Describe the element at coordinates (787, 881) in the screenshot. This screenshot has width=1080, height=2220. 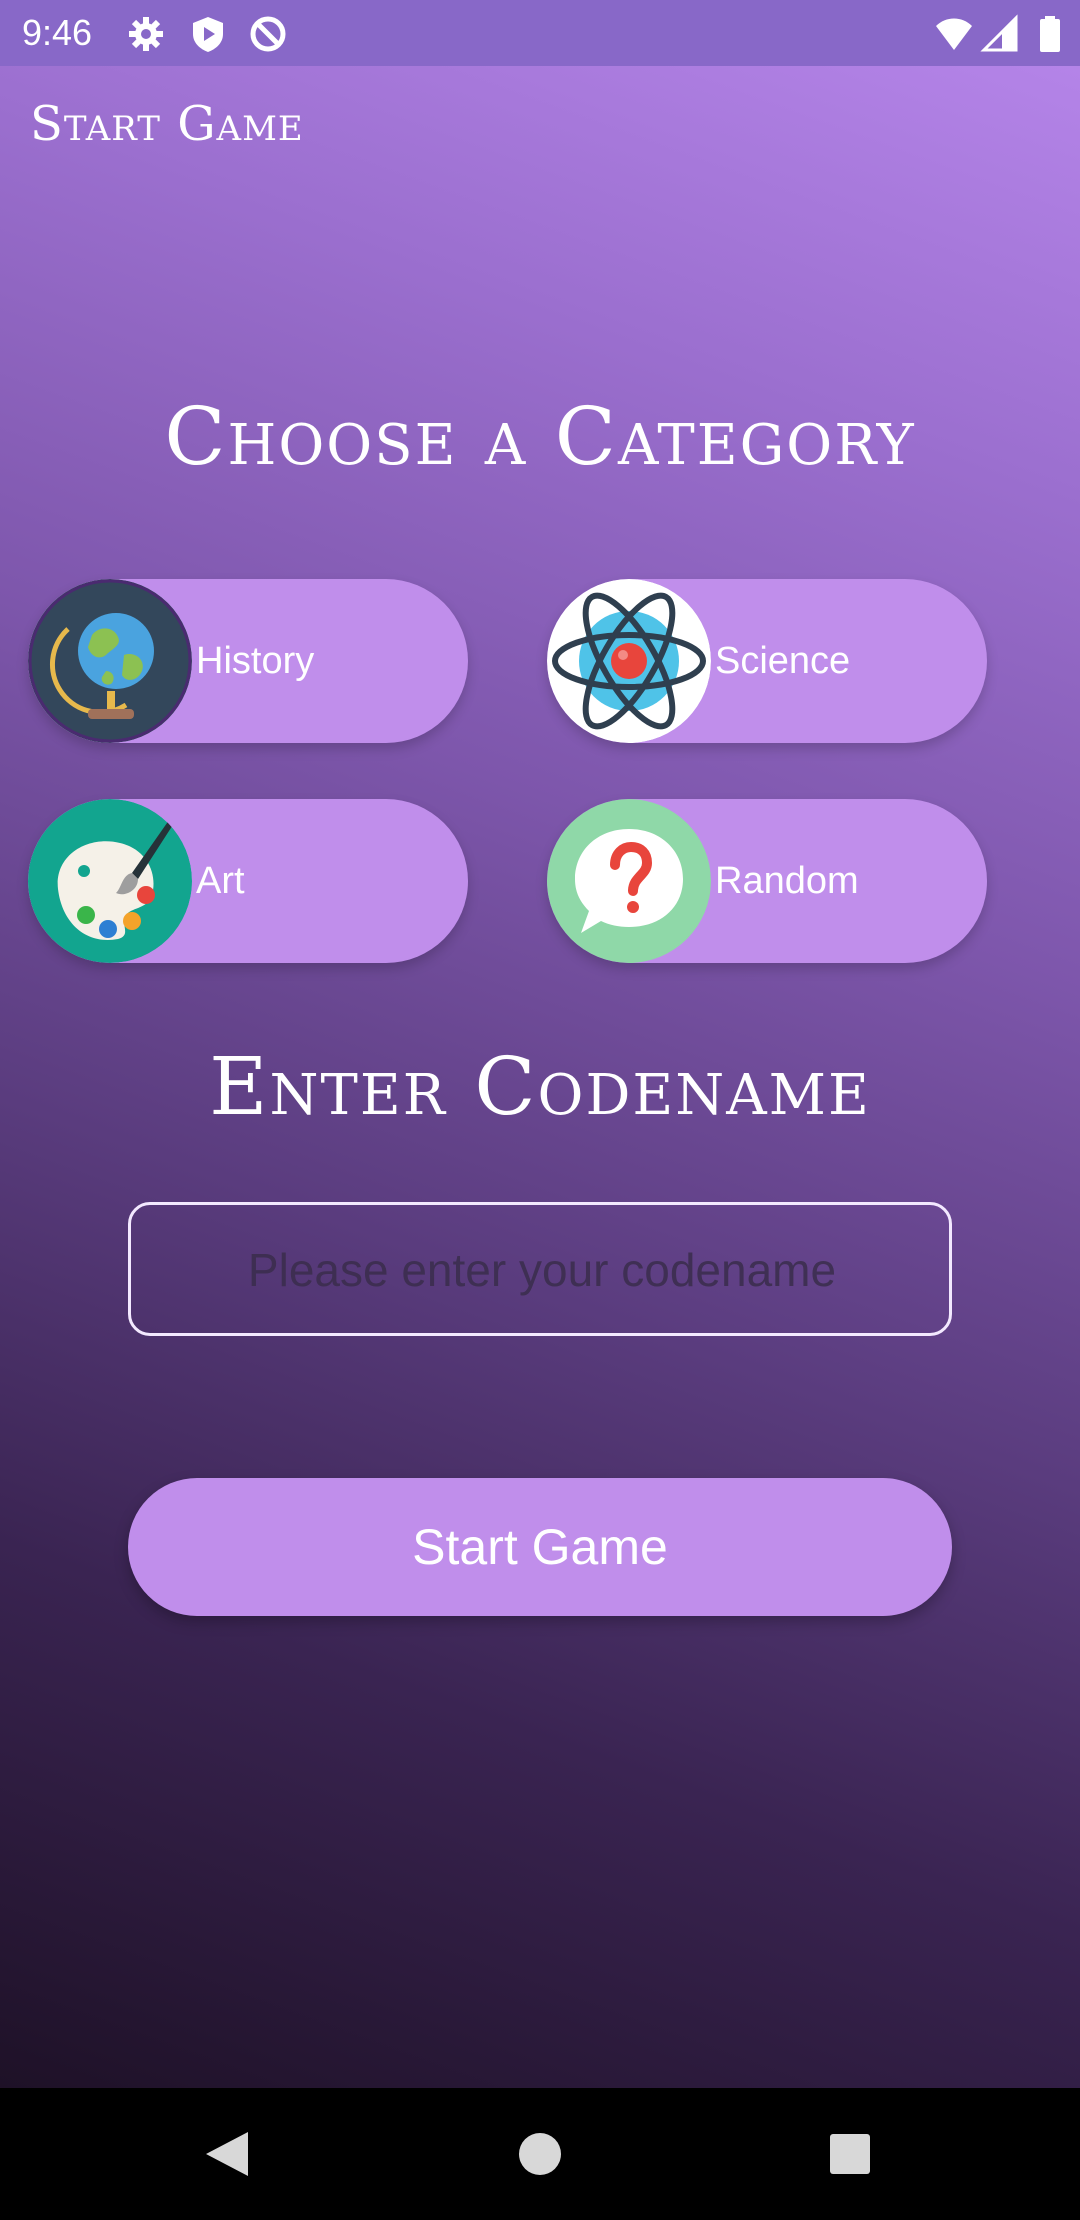
I see `category-label-random: Random` at that location.